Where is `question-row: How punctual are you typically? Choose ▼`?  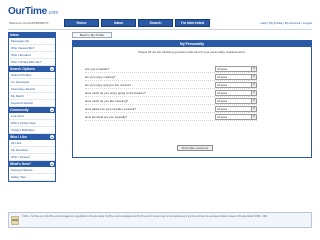
question-row: How punctual are you typically? Choose ▼ is located at coordinates (171, 117).